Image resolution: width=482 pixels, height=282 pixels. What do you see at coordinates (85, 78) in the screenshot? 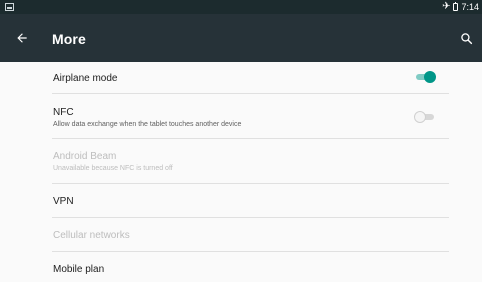
I see `airplane-mode-title: Airplane mode` at bounding box center [85, 78].